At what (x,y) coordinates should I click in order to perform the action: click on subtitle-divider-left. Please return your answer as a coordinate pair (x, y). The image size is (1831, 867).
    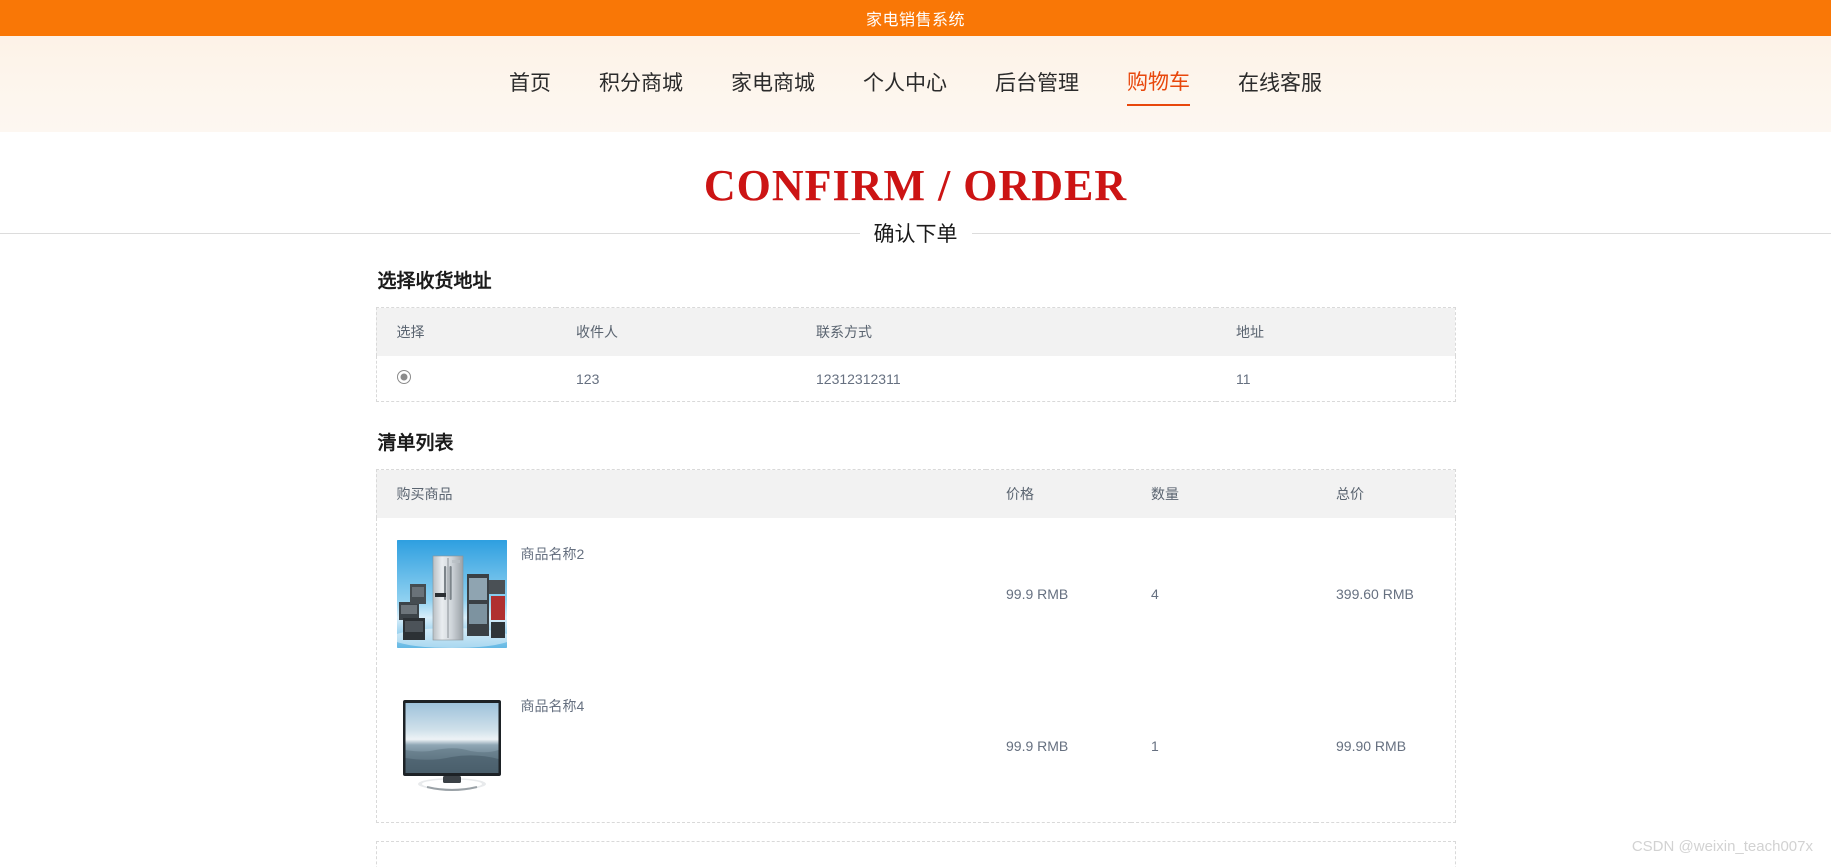
    Looking at the image, I should click on (430, 233).